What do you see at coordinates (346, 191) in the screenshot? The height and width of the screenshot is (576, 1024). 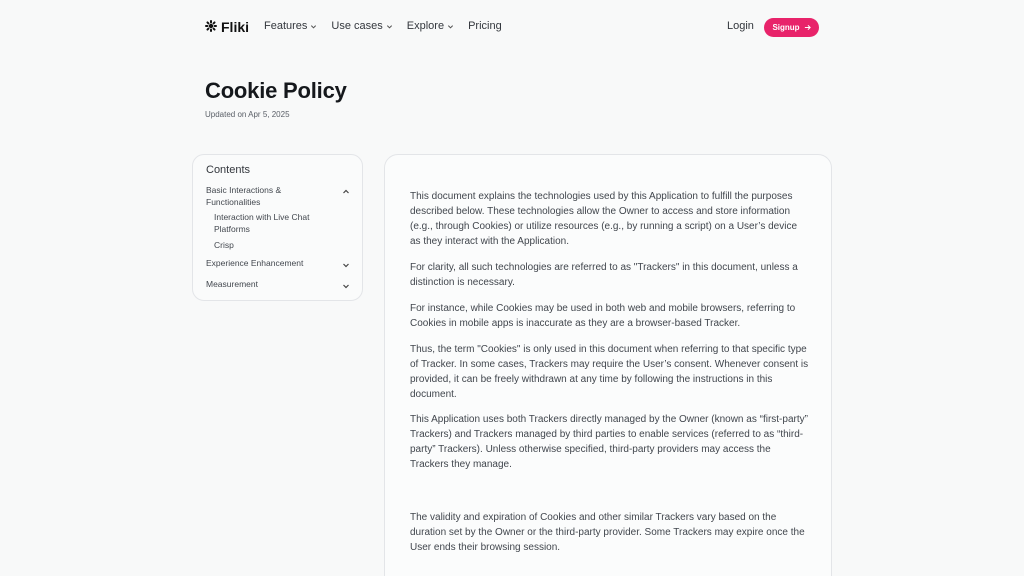 I see `chevron-up-icon` at bounding box center [346, 191].